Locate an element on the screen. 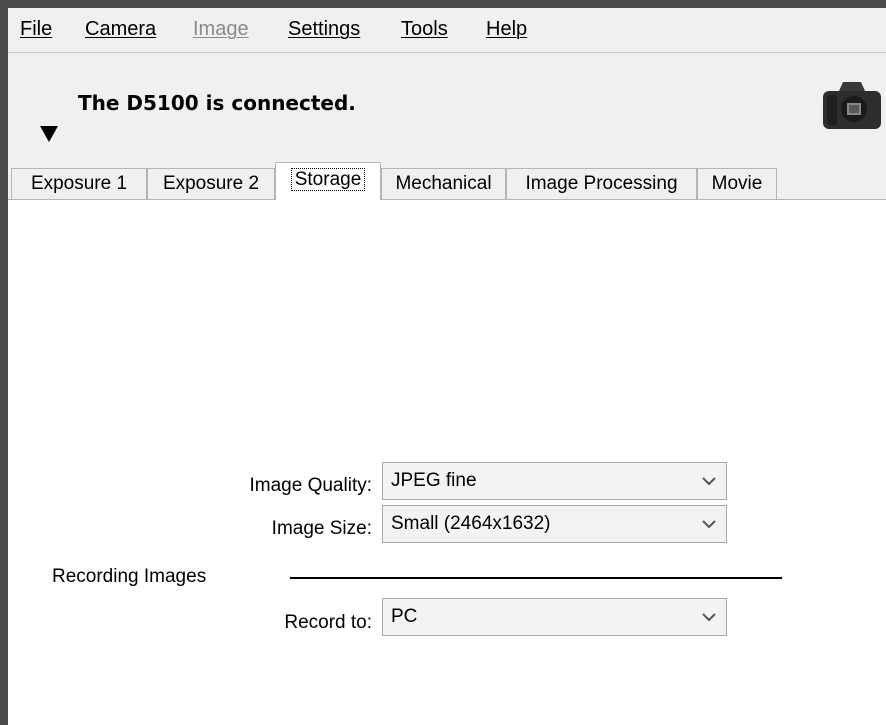 This screenshot has height=725, width=886. tab-label: Image Processing is located at coordinates (601, 183).